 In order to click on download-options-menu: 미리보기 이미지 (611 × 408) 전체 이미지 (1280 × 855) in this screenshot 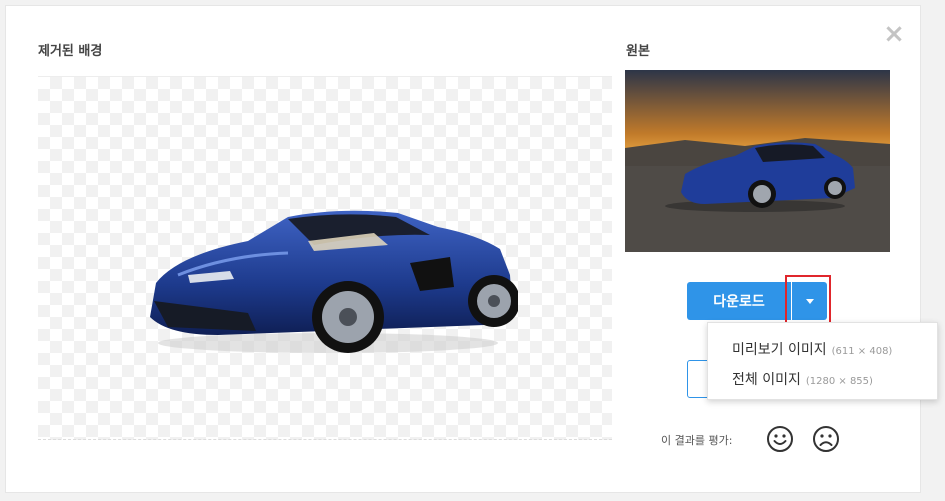, I will do `click(822, 361)`.